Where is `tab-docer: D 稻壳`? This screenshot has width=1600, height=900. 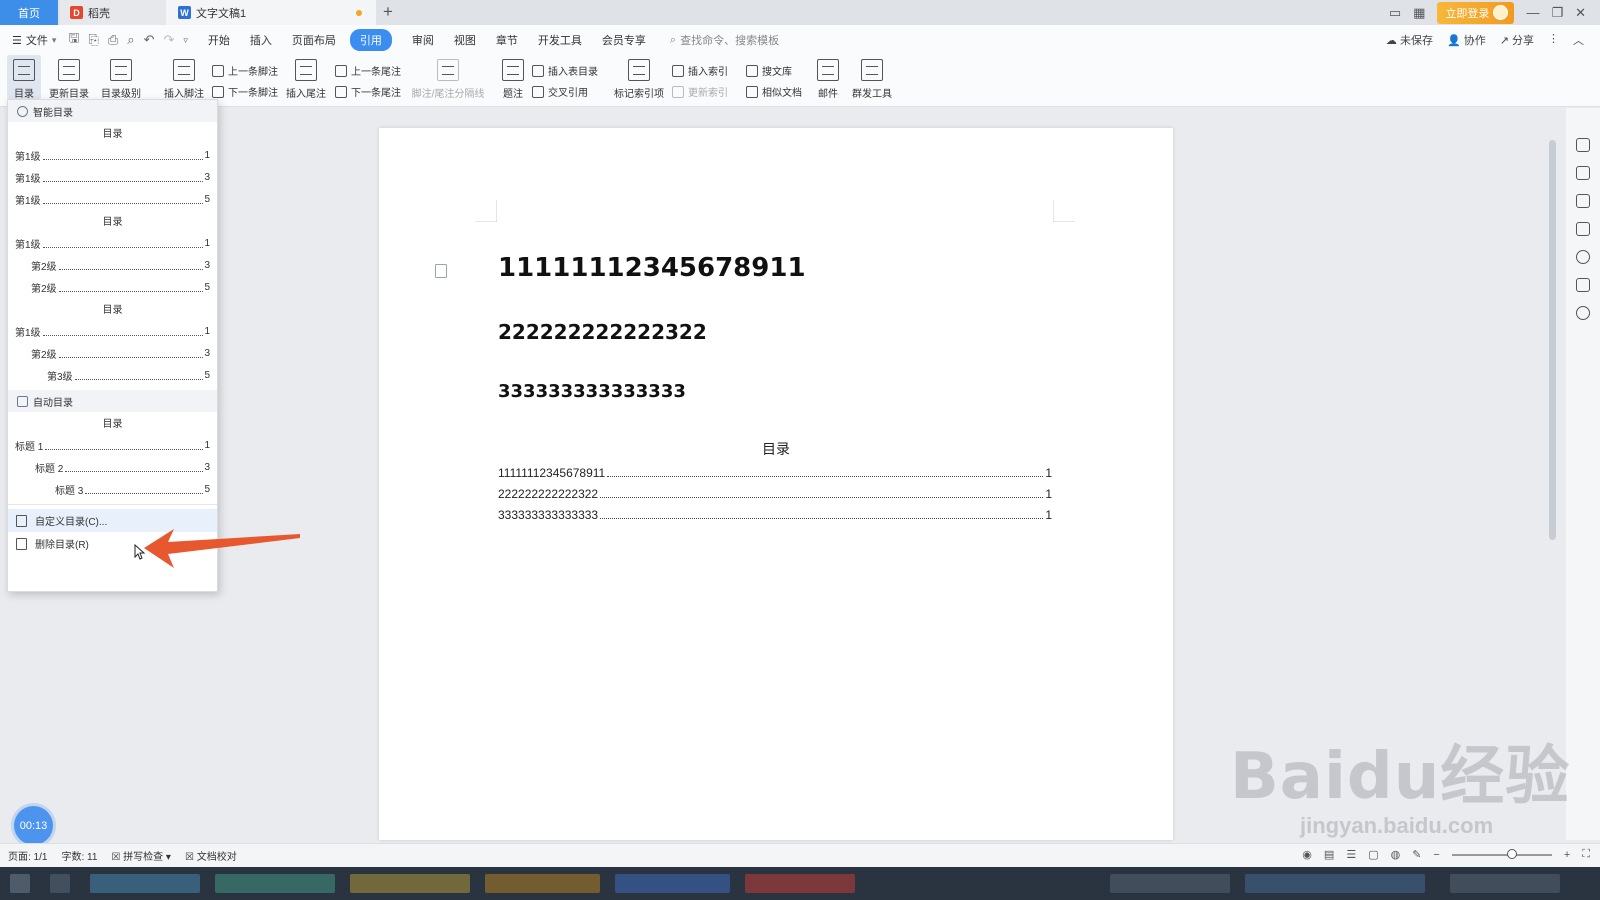 tab-docer: D 稻壳 is located at coordinates (113, 12).